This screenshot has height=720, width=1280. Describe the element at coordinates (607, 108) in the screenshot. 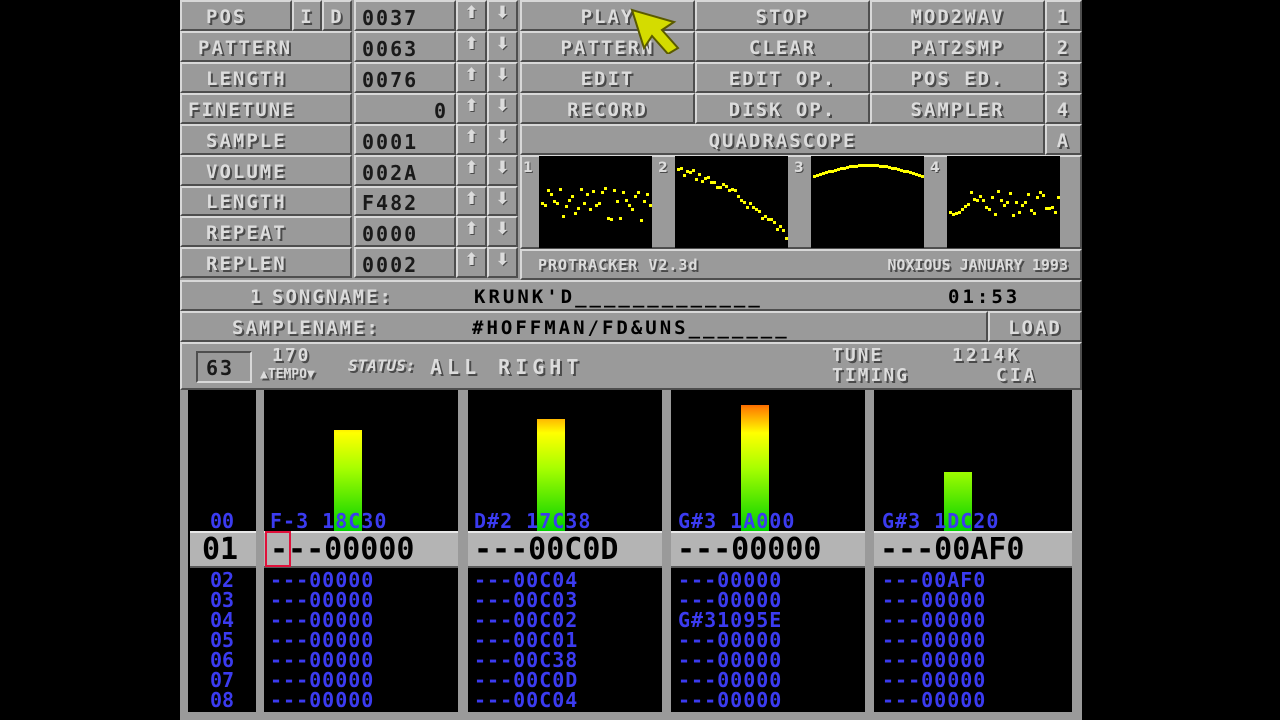

I see `record-button: RECORD` at that location.